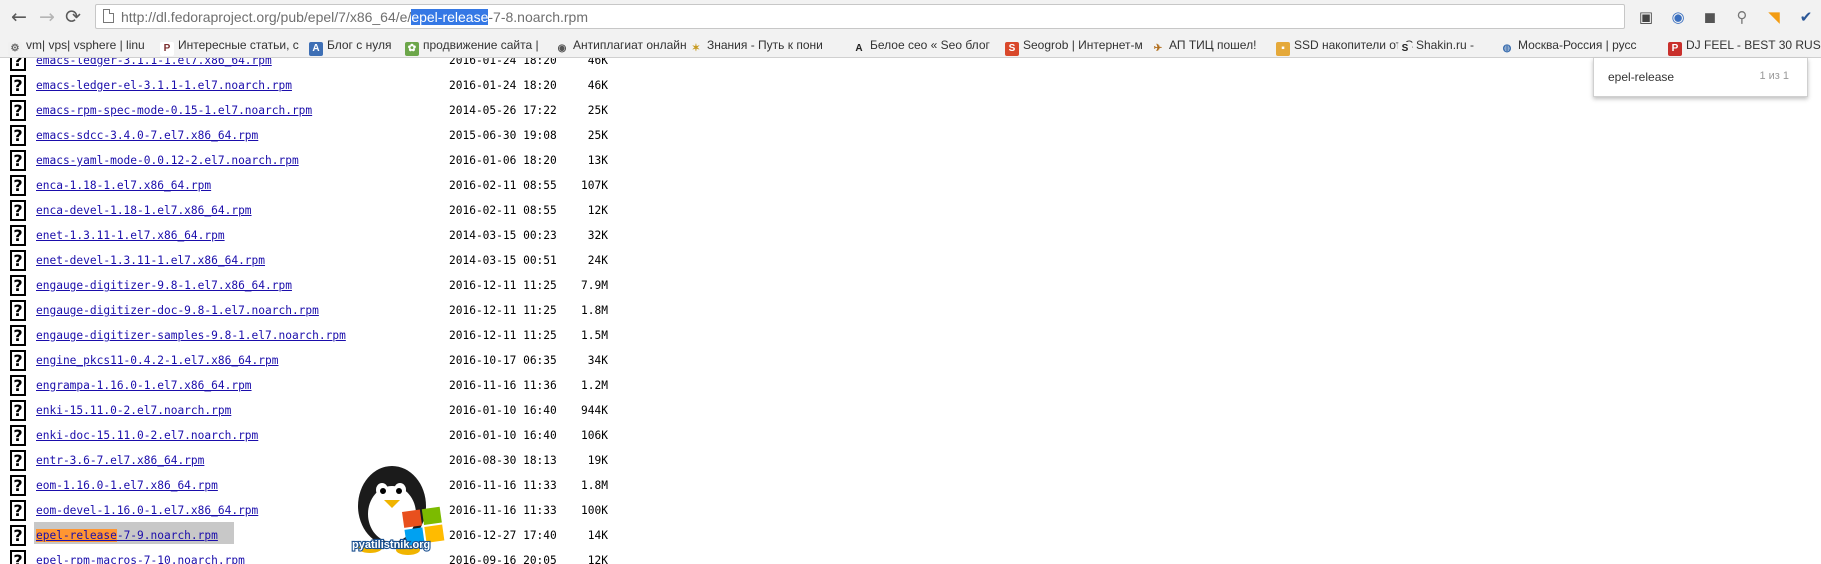 The height and width of the screenshot is (564, 1821). Describe the element at coordinates (130, 236) in the screenshot. I see `file-link: enet-1.3.11-1.el7.x86_64.rpm` at that location.